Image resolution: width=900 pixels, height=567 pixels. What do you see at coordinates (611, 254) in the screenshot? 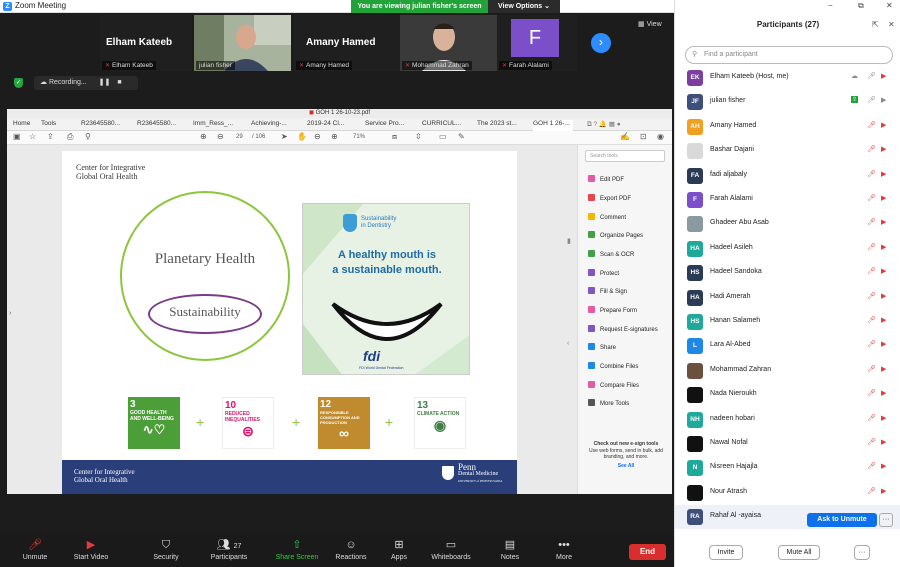
I see `tool-scan-ocr: Scan & OCR` at bounding box center [611, 254].